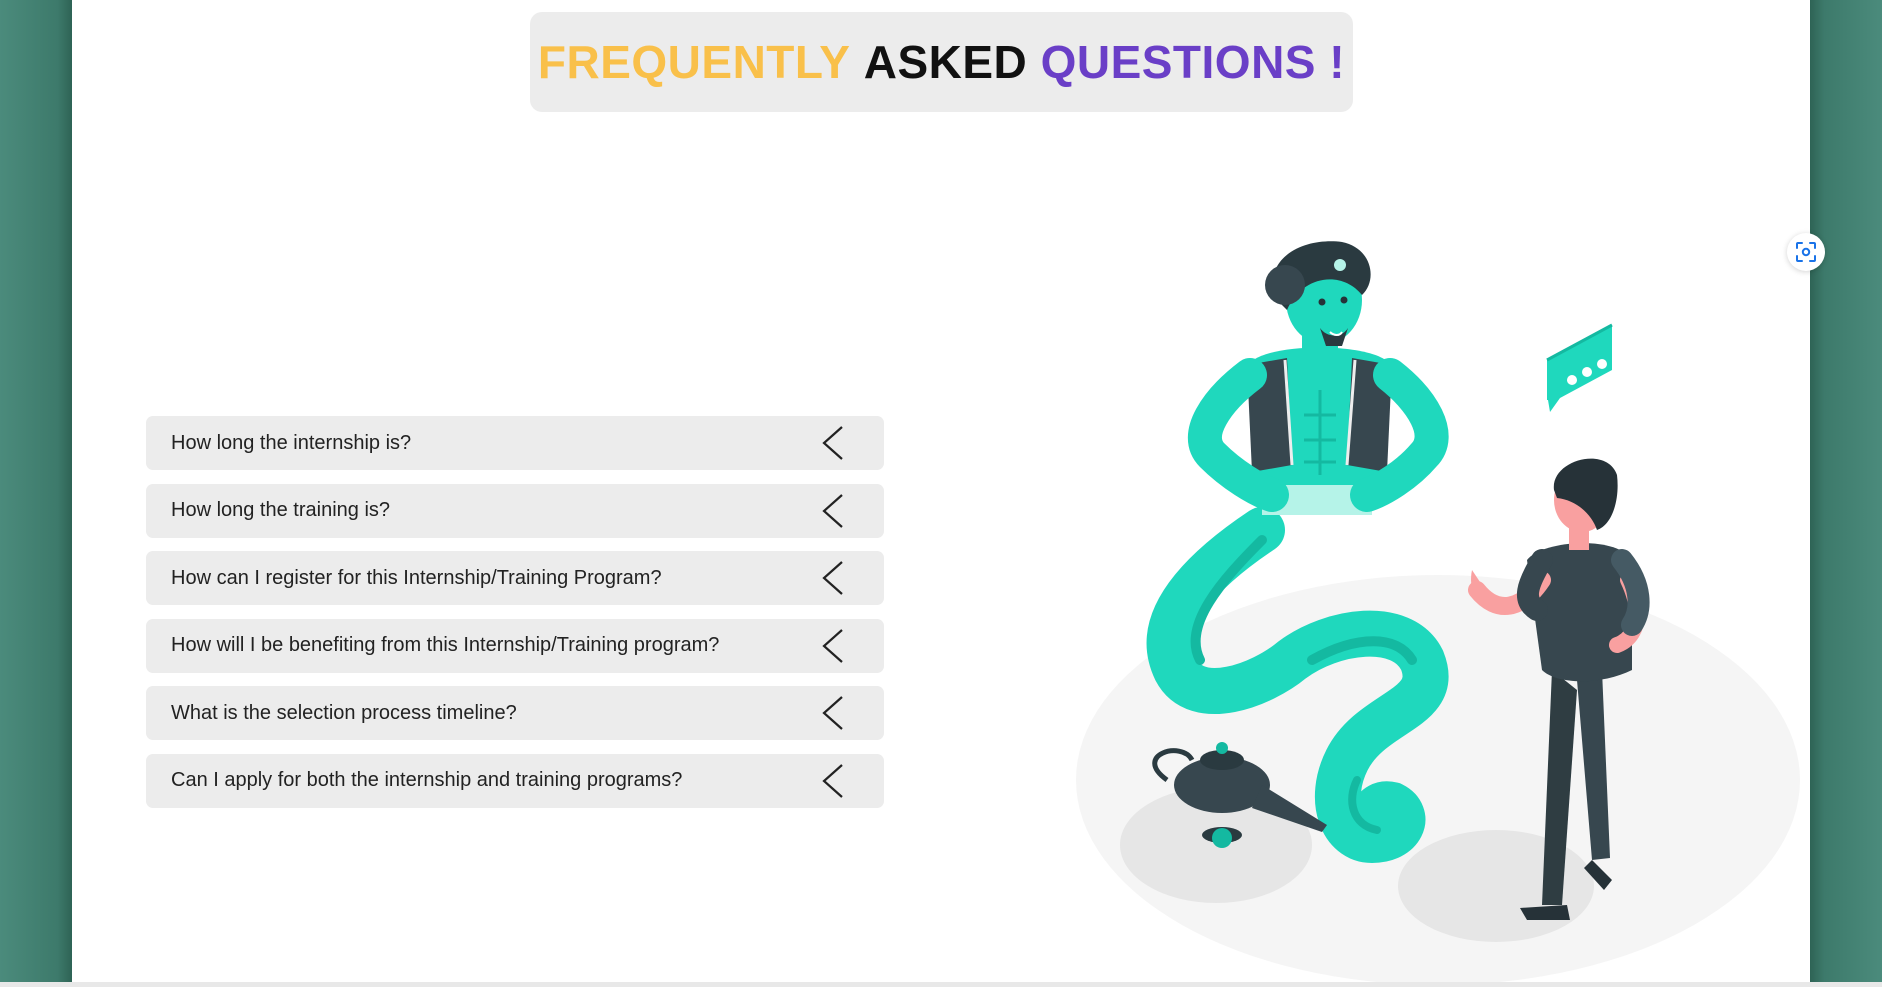 This screenshot has height=987, width=1882. Describe the element at coordinates (515, 510) in the screenshot. I see `faq-item-training-length: How long the training is?` at that location.